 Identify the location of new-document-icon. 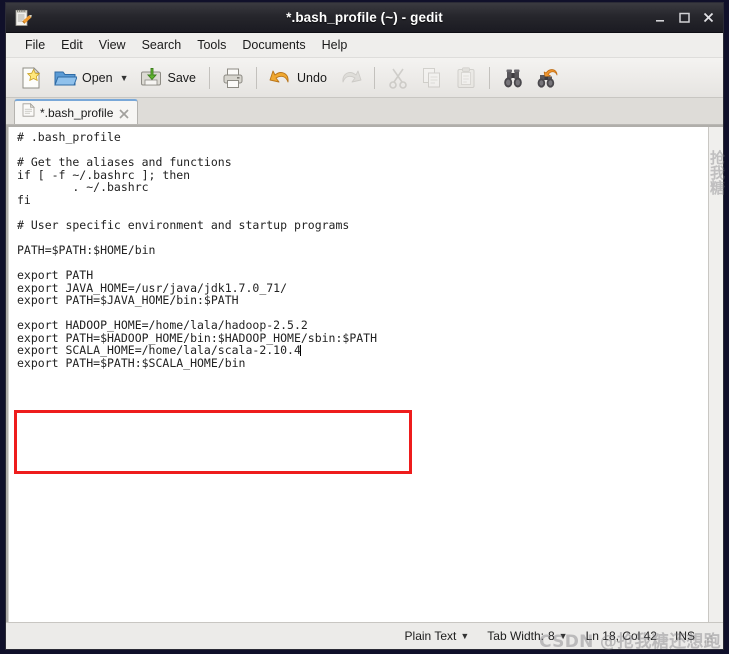
(31, 78).